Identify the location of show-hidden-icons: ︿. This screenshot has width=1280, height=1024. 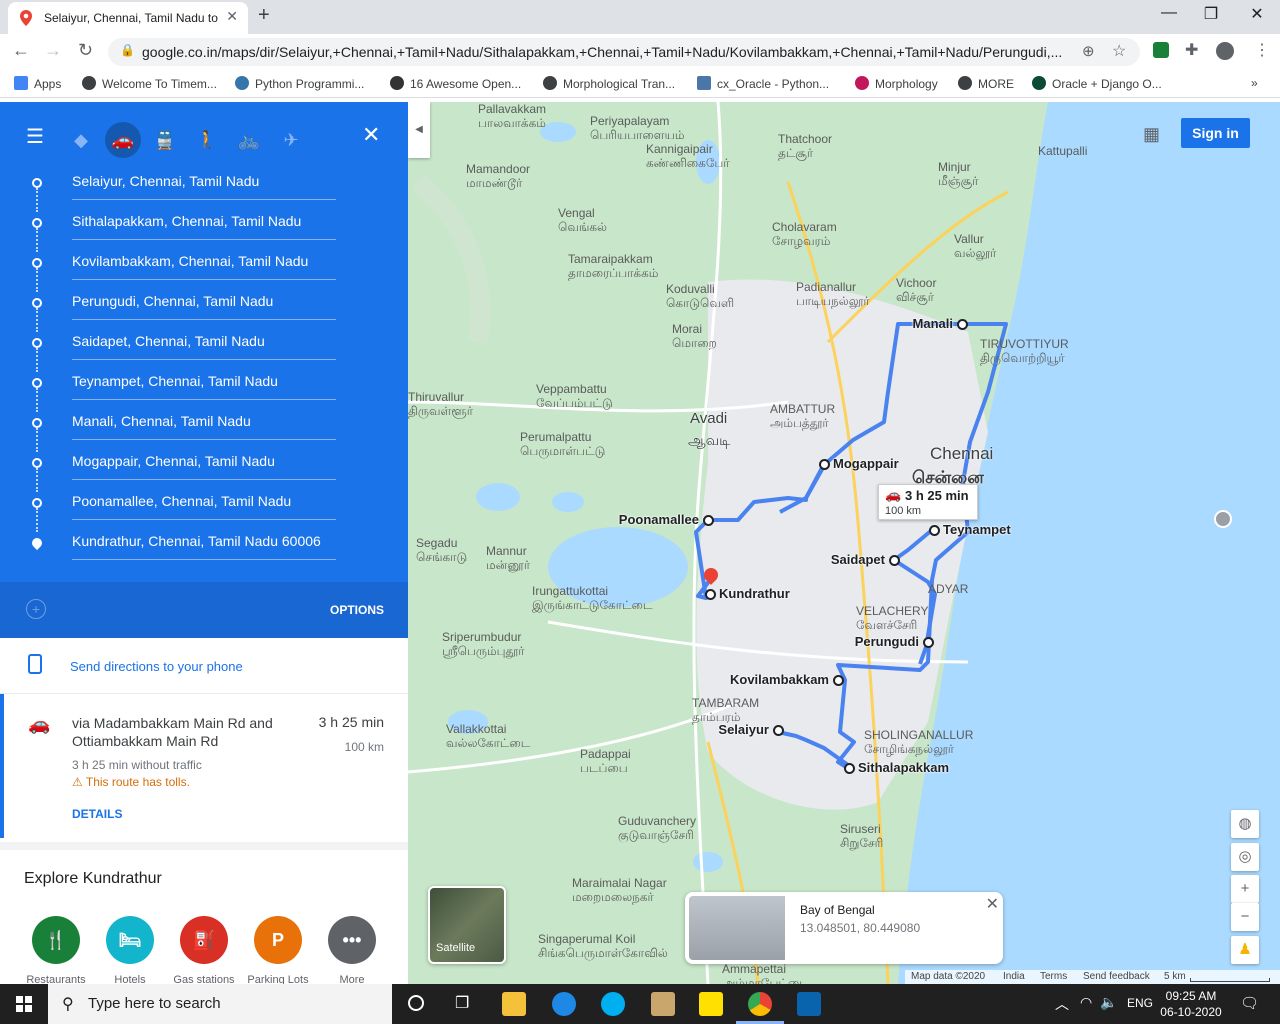
(1062, 1004).